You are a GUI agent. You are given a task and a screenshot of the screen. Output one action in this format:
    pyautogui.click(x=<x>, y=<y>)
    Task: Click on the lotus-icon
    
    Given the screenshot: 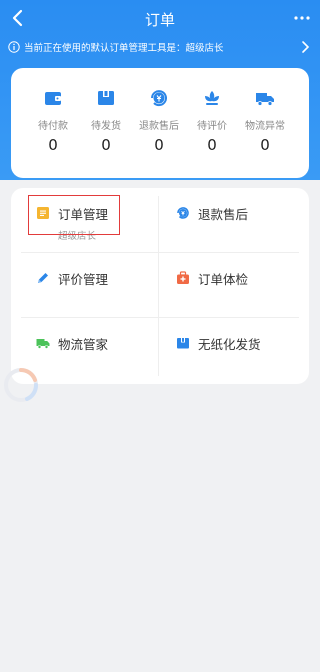 What is the action you would take?
    pyautogui.click(x=212, y=98)
    